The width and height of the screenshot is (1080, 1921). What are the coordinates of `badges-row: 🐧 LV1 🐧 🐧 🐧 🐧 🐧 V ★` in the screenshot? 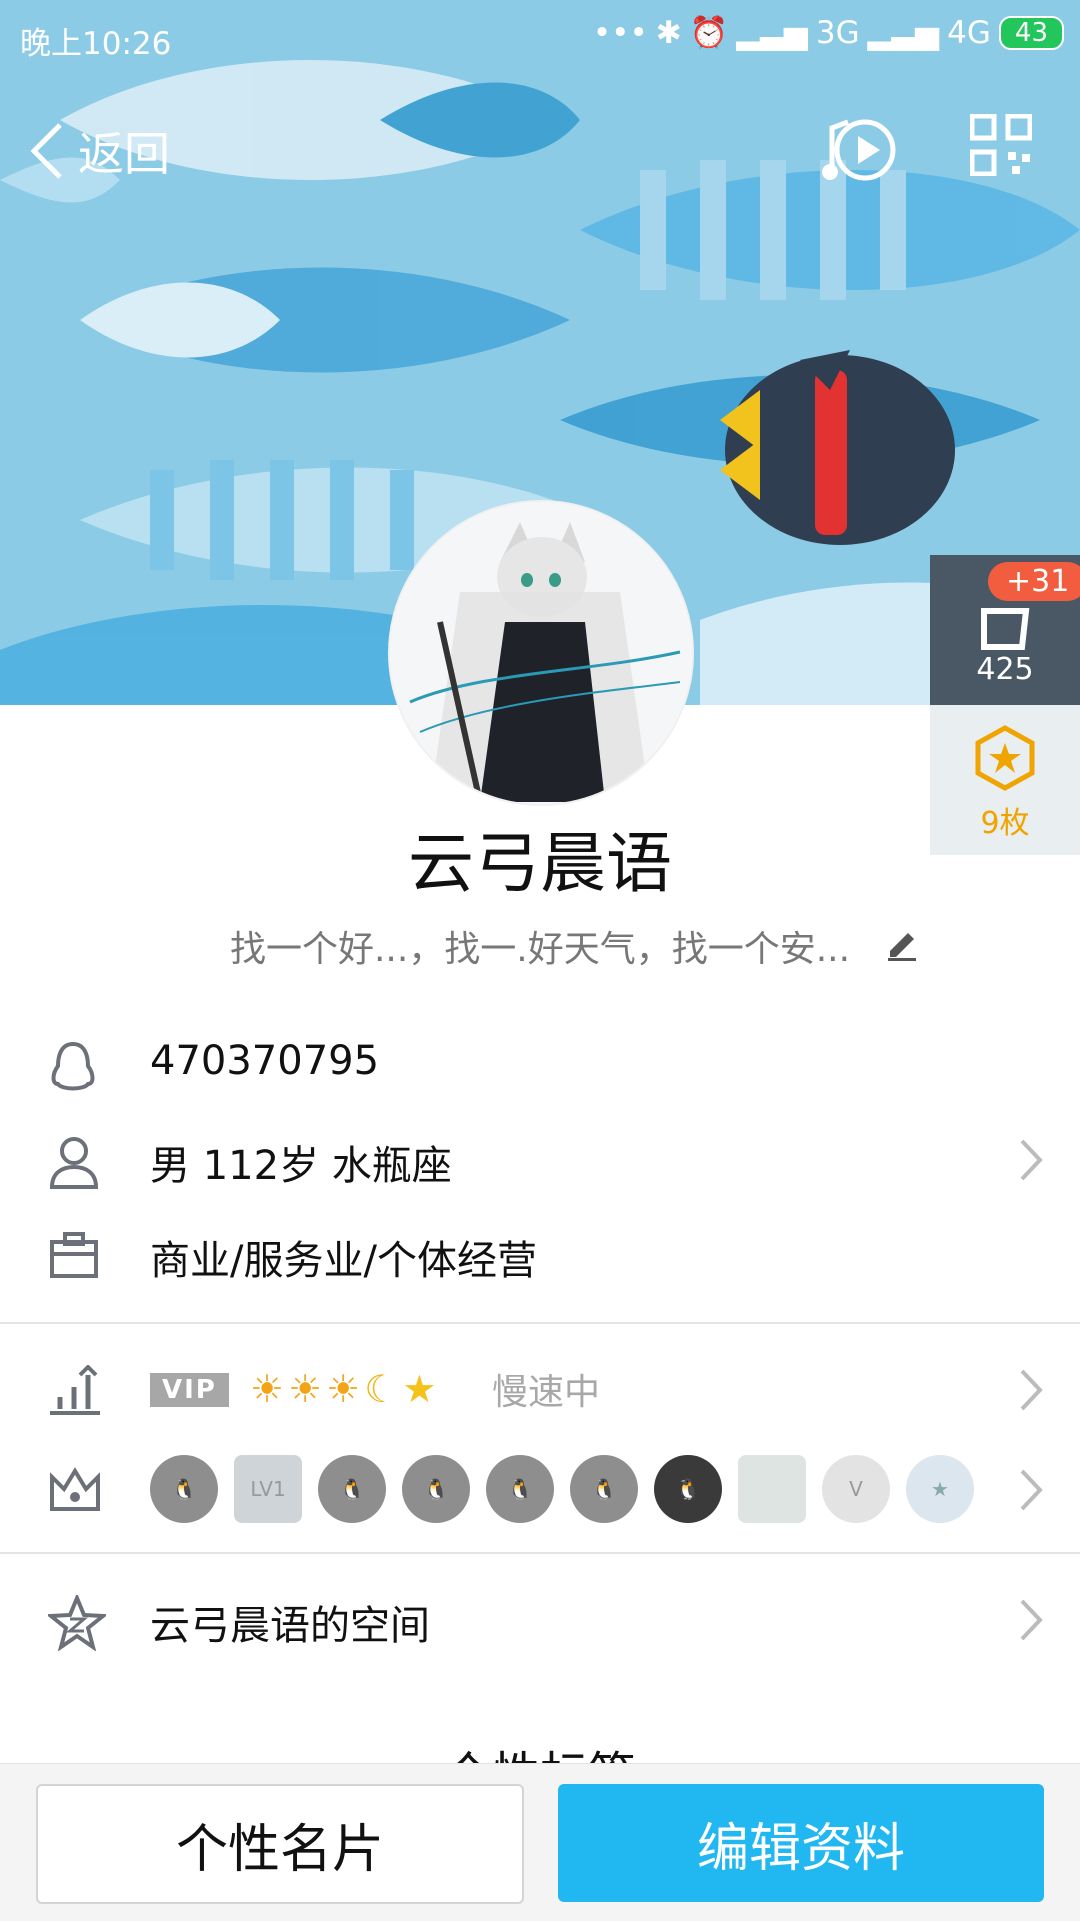 It's located at (540, 1490).